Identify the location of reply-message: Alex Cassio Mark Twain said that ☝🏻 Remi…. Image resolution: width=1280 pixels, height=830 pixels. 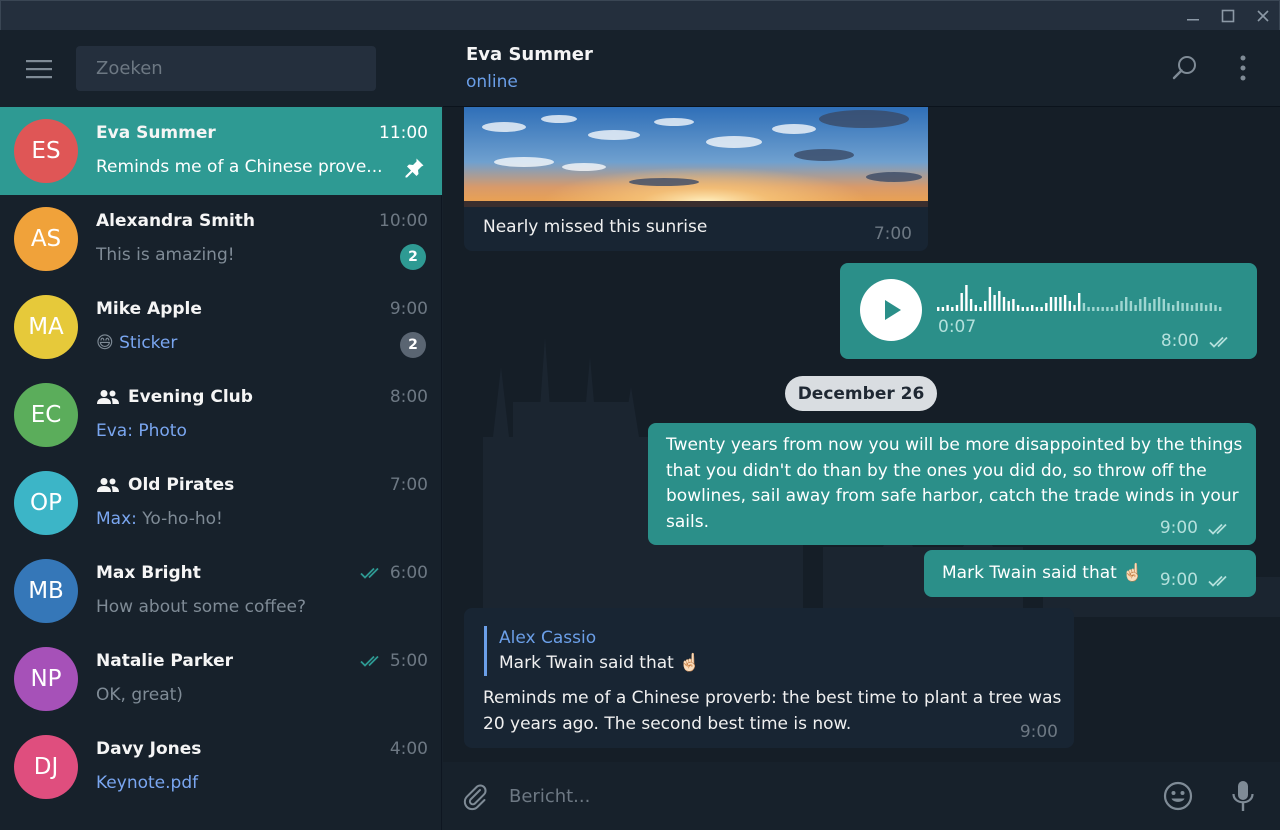
(769, 678).